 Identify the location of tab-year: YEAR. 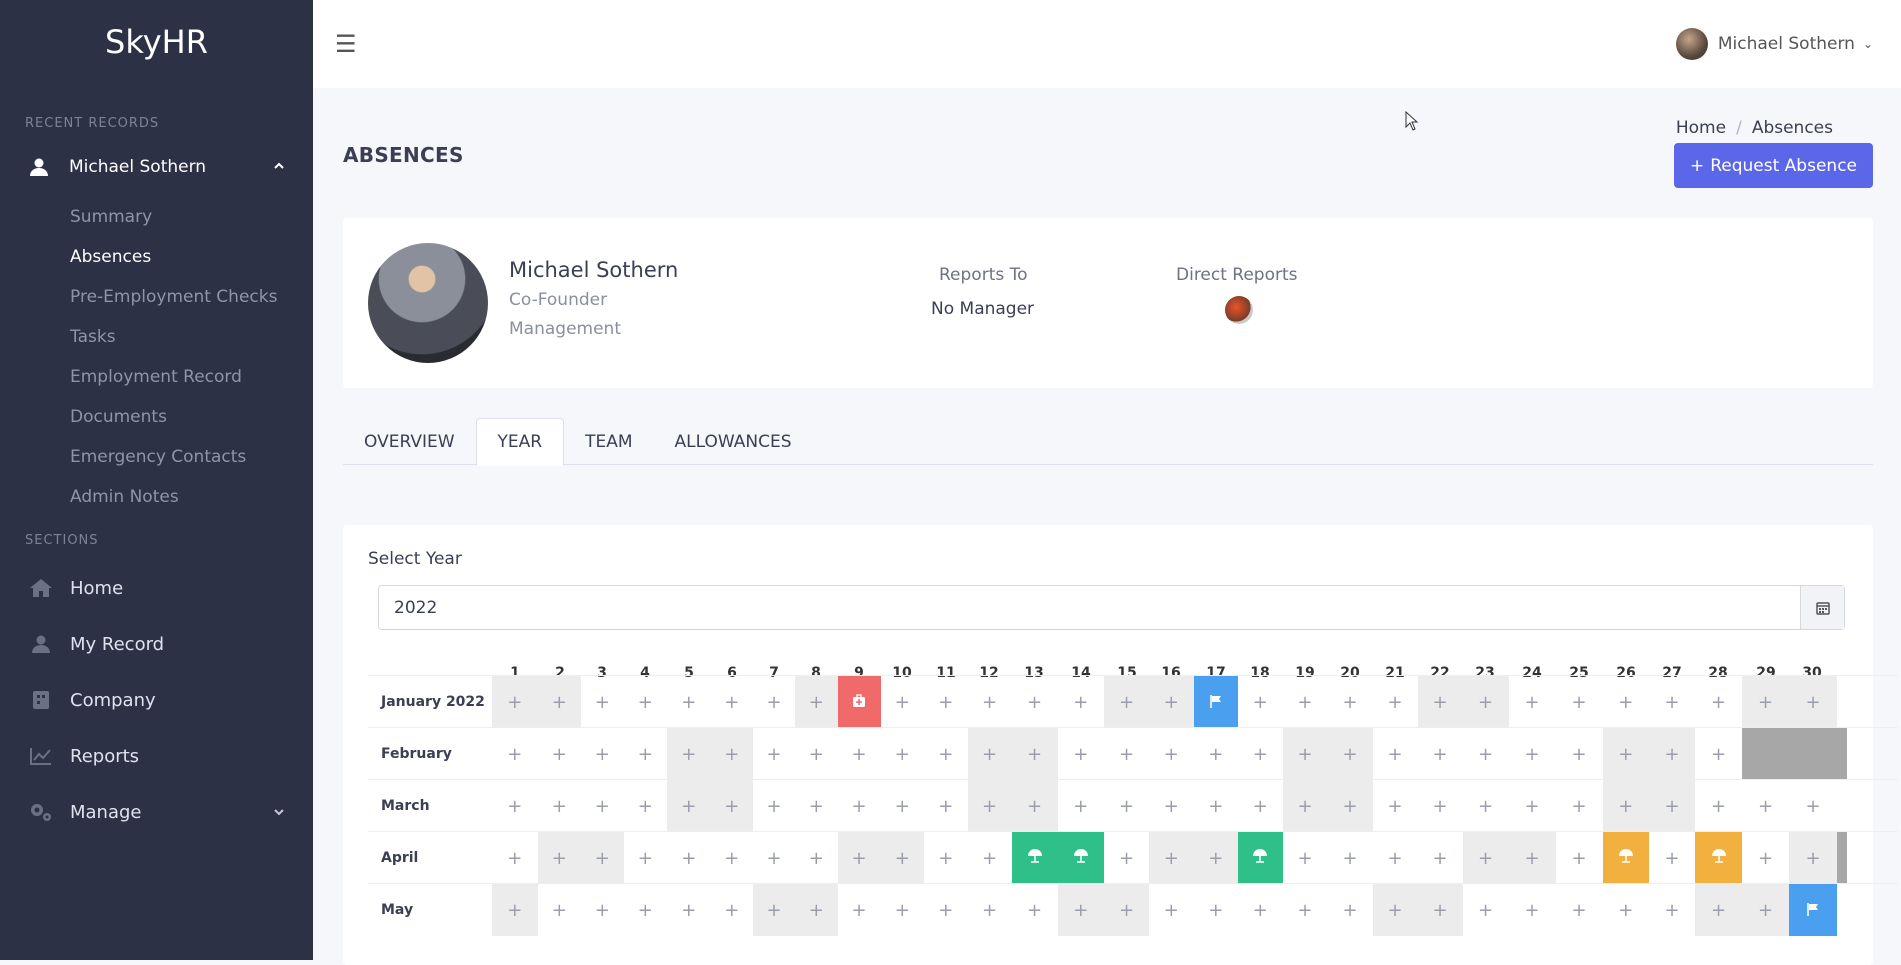
(520, 442).